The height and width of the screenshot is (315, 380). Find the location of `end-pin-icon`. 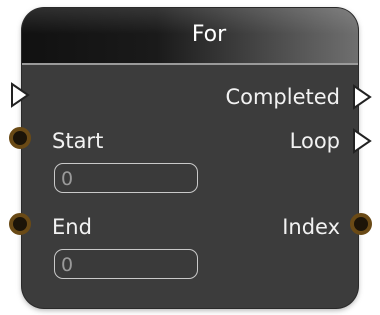

end-pin-icon is located at coordinates (20, 224).